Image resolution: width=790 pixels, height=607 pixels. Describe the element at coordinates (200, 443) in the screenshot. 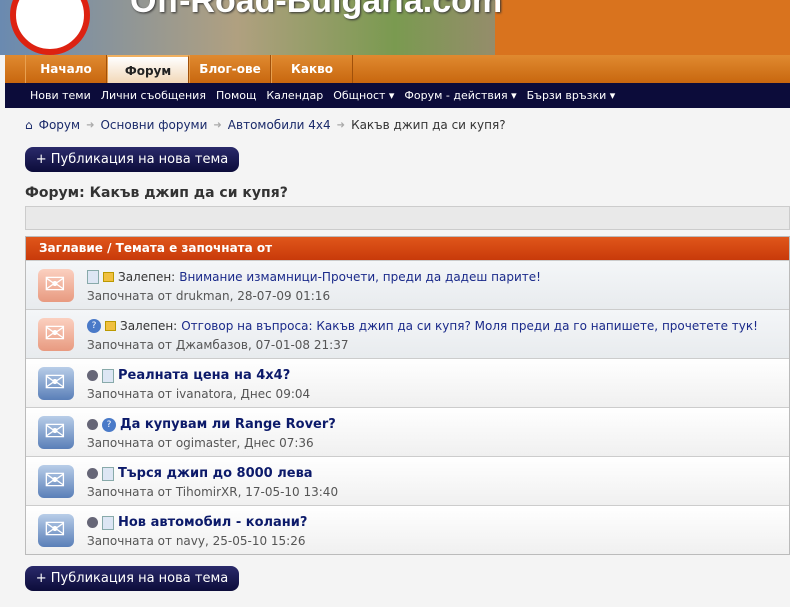

I see `thread-meta: Започната от ogimaster, Днес 07:36` at that location.